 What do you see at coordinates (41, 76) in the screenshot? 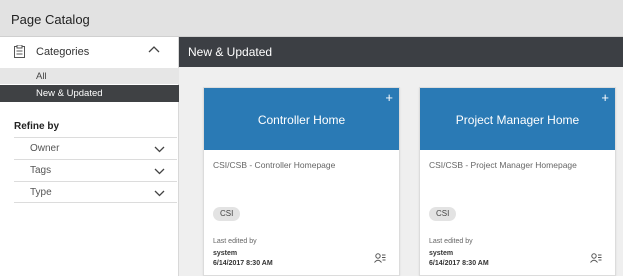
I see `sidebar-item-label: All` at bounding box center [41, 76].